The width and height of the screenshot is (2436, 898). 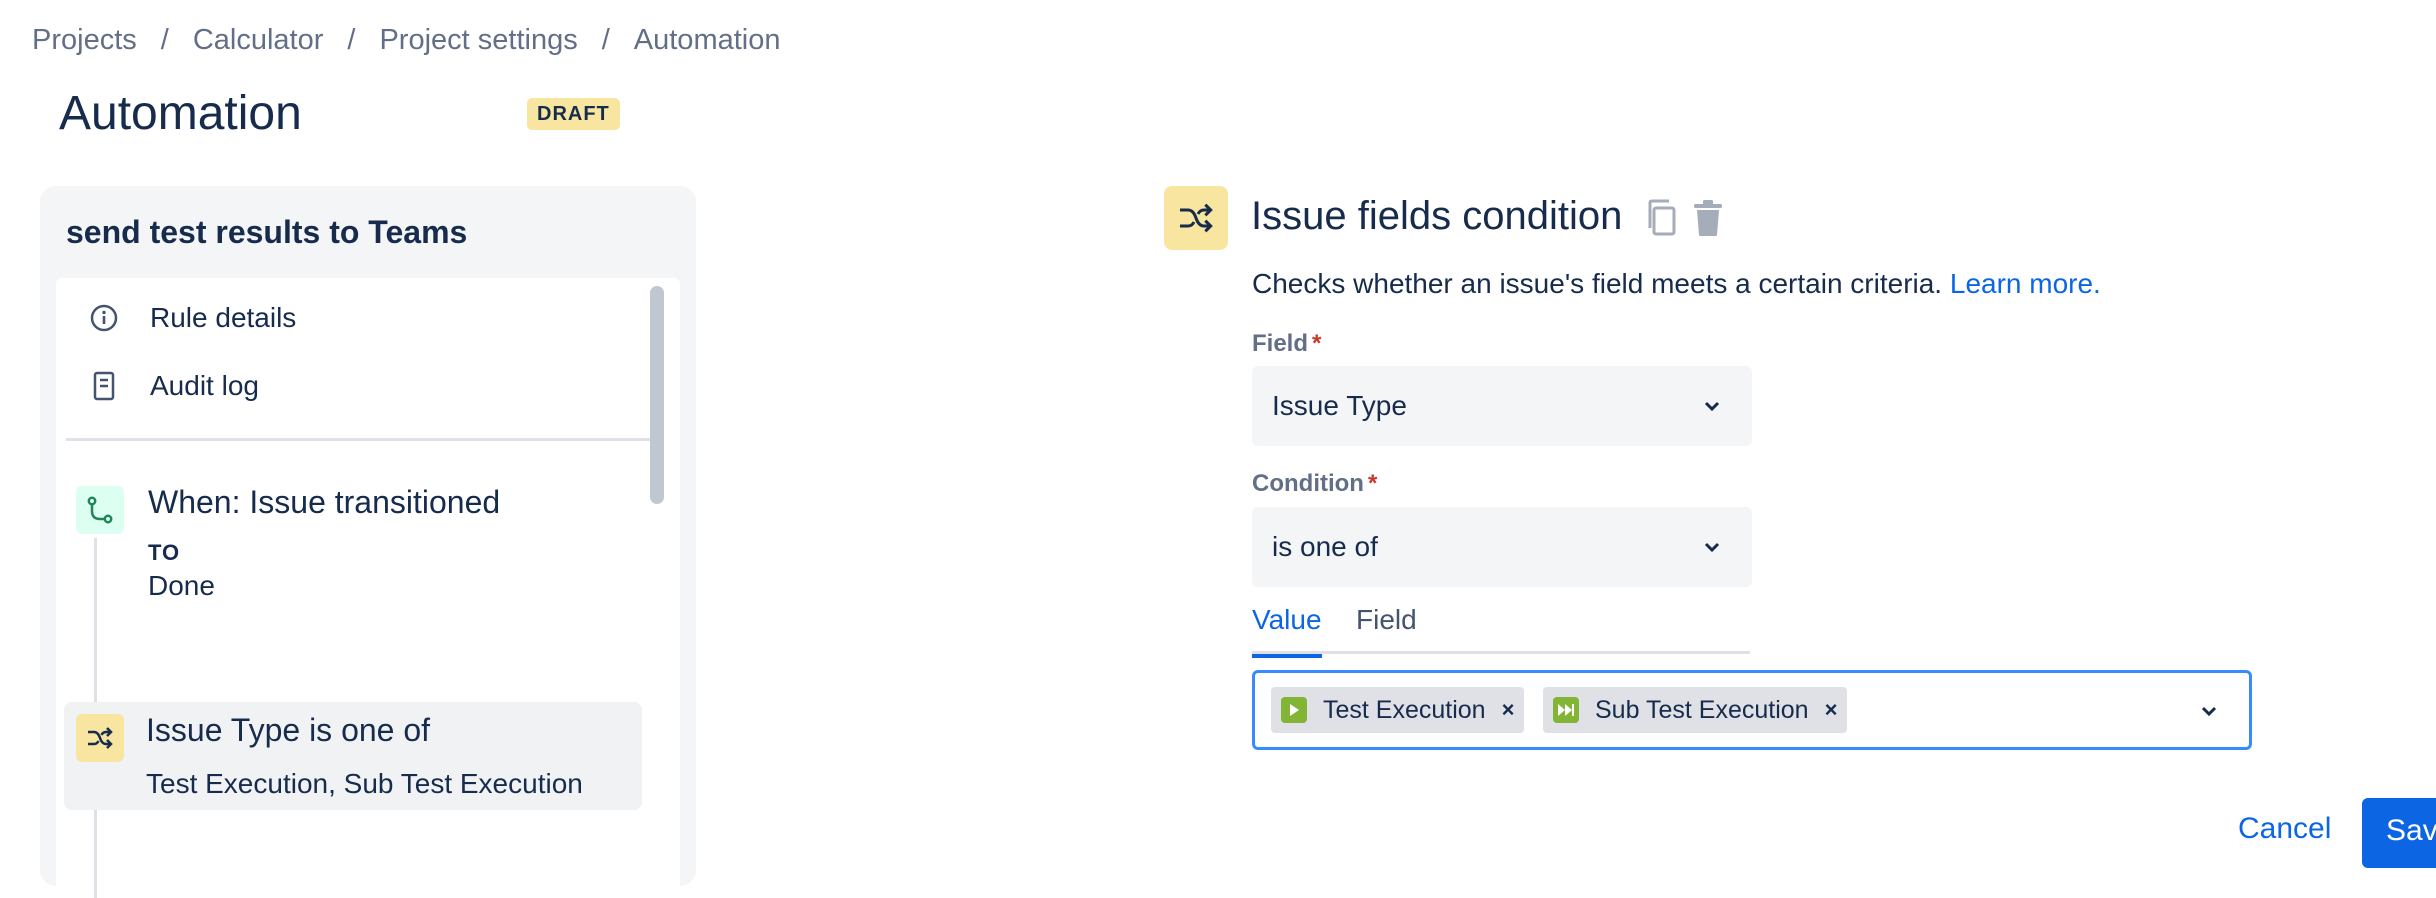 What do you see at coordinates (288, 730) in the screenshot?
I see `condition-title: Issue Type is one of` at bounding box center [288, 730].